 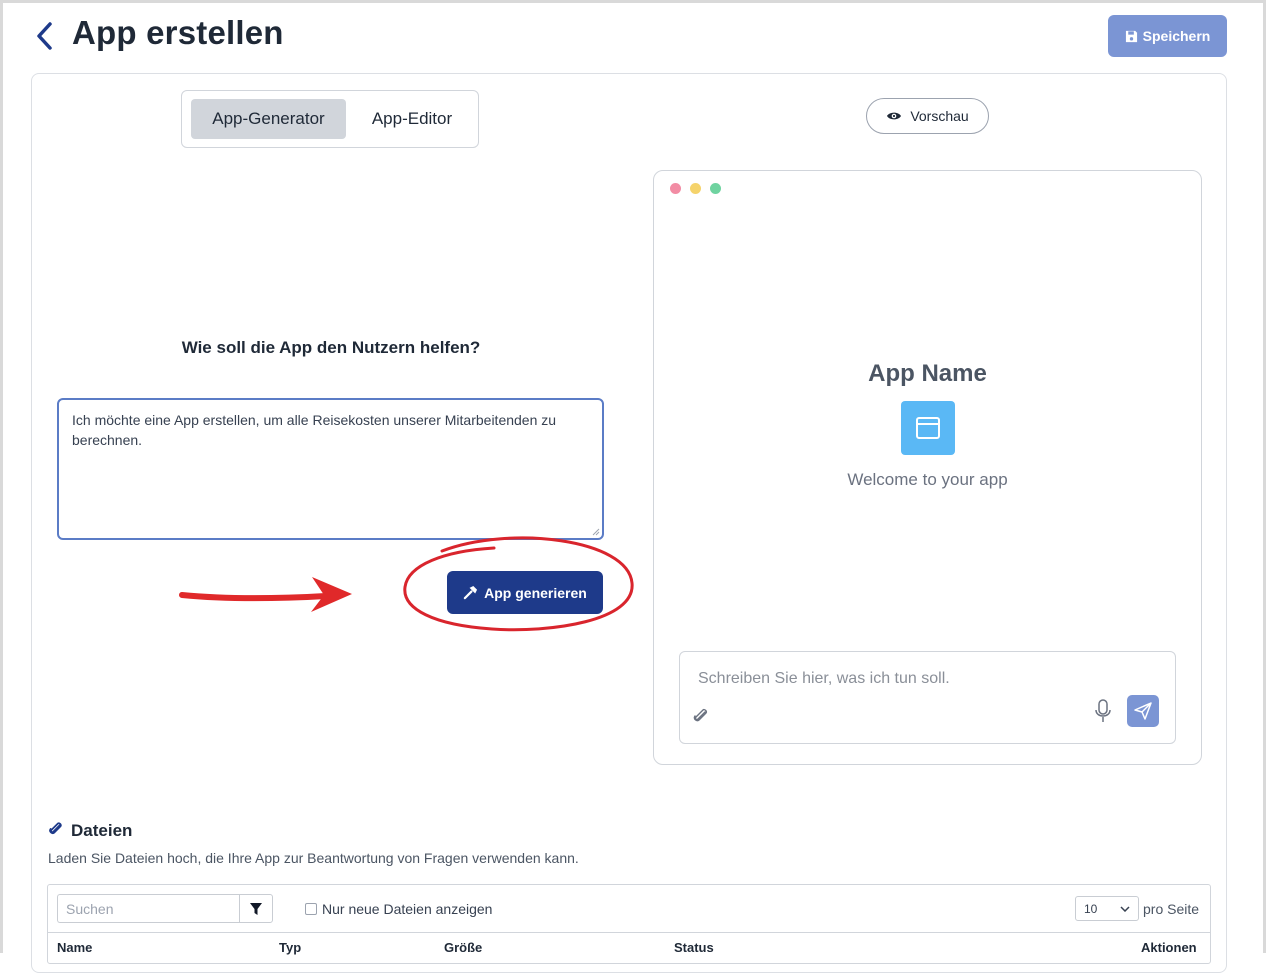 What do you see at coordinates (1091, 908) in the screenshot?
I see `per-page-value: 10` at bounding box center [1091, 908].